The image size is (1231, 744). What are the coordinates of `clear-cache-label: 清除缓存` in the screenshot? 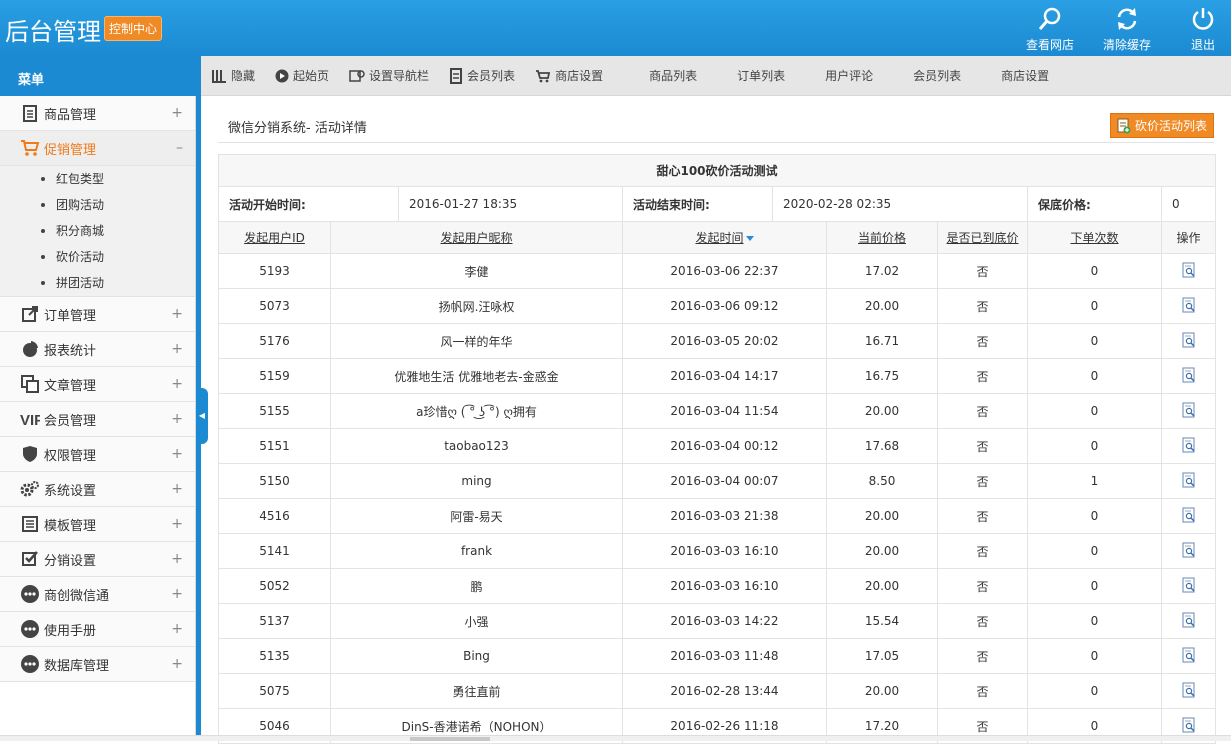 It's located at (1126, 45).